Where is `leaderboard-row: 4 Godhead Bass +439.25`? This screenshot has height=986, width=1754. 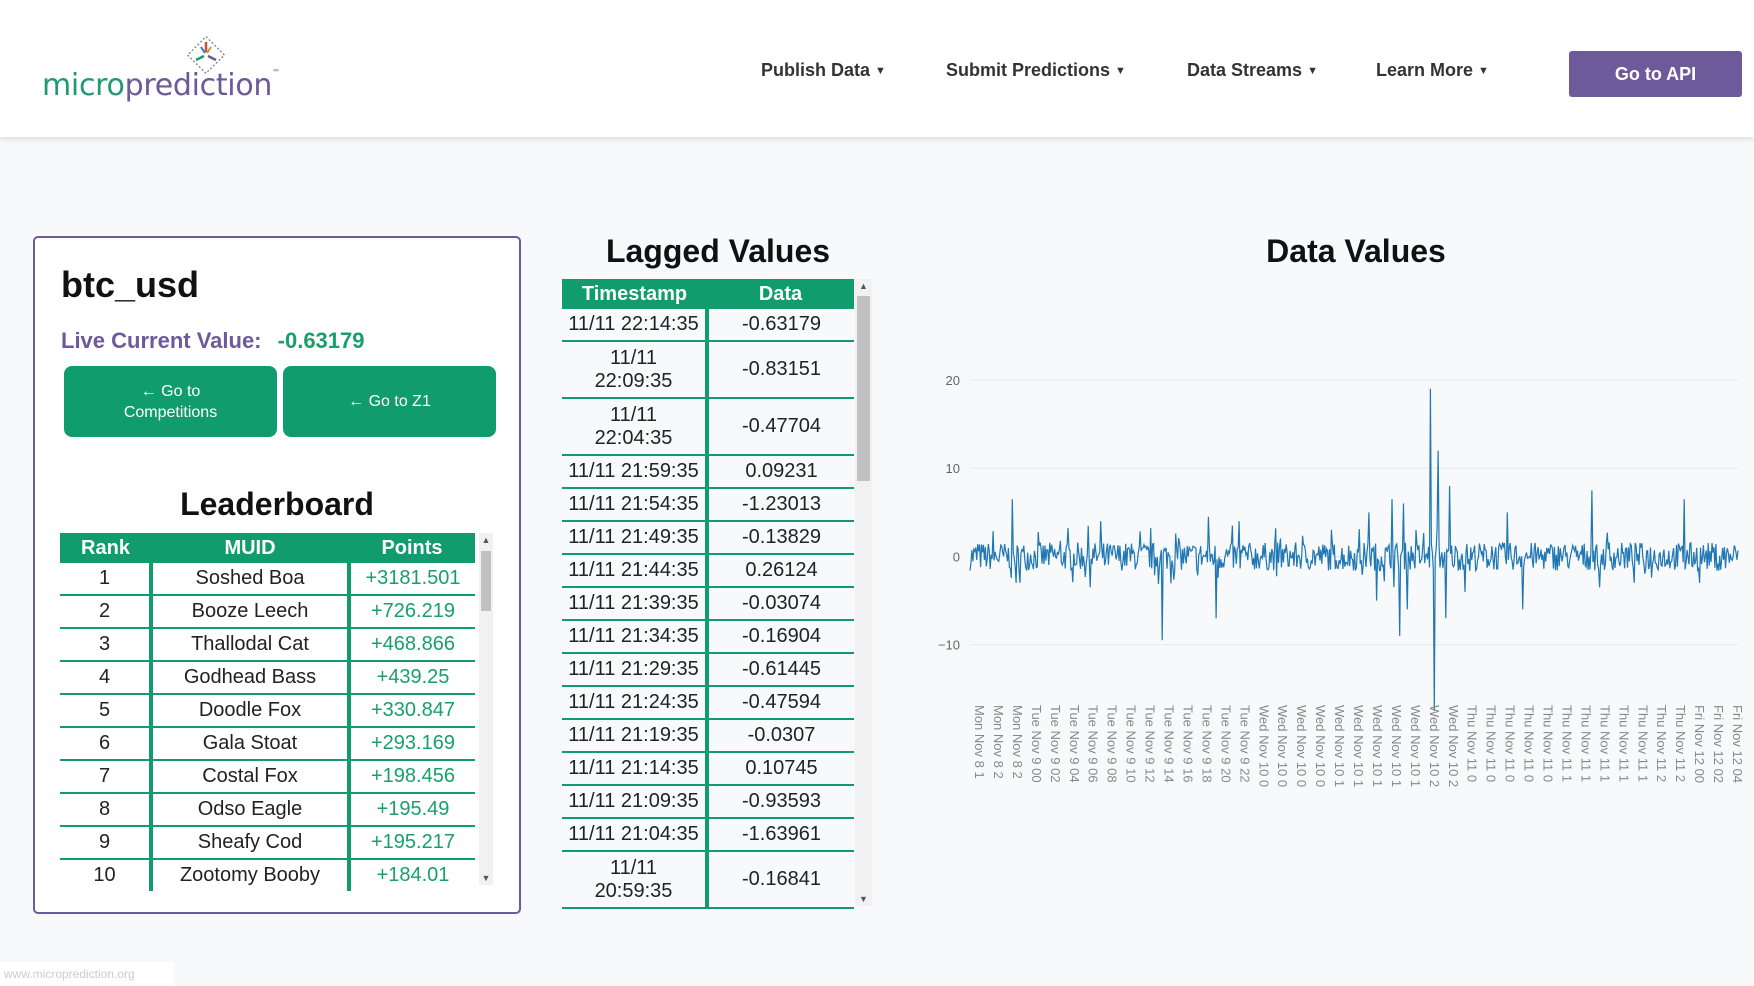 leaderboard-row: 4 Godhead Bass +439.25 is located at coordinates (267, 678).